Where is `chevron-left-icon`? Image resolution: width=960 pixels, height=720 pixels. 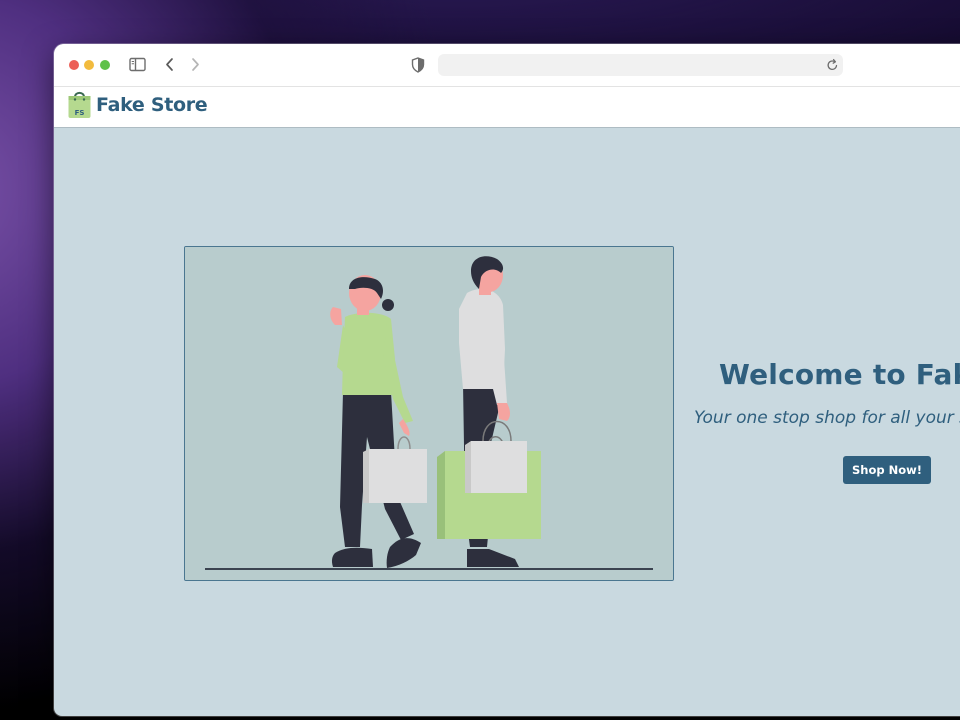 chevron-left-icon is located at coordinates (170, 64).